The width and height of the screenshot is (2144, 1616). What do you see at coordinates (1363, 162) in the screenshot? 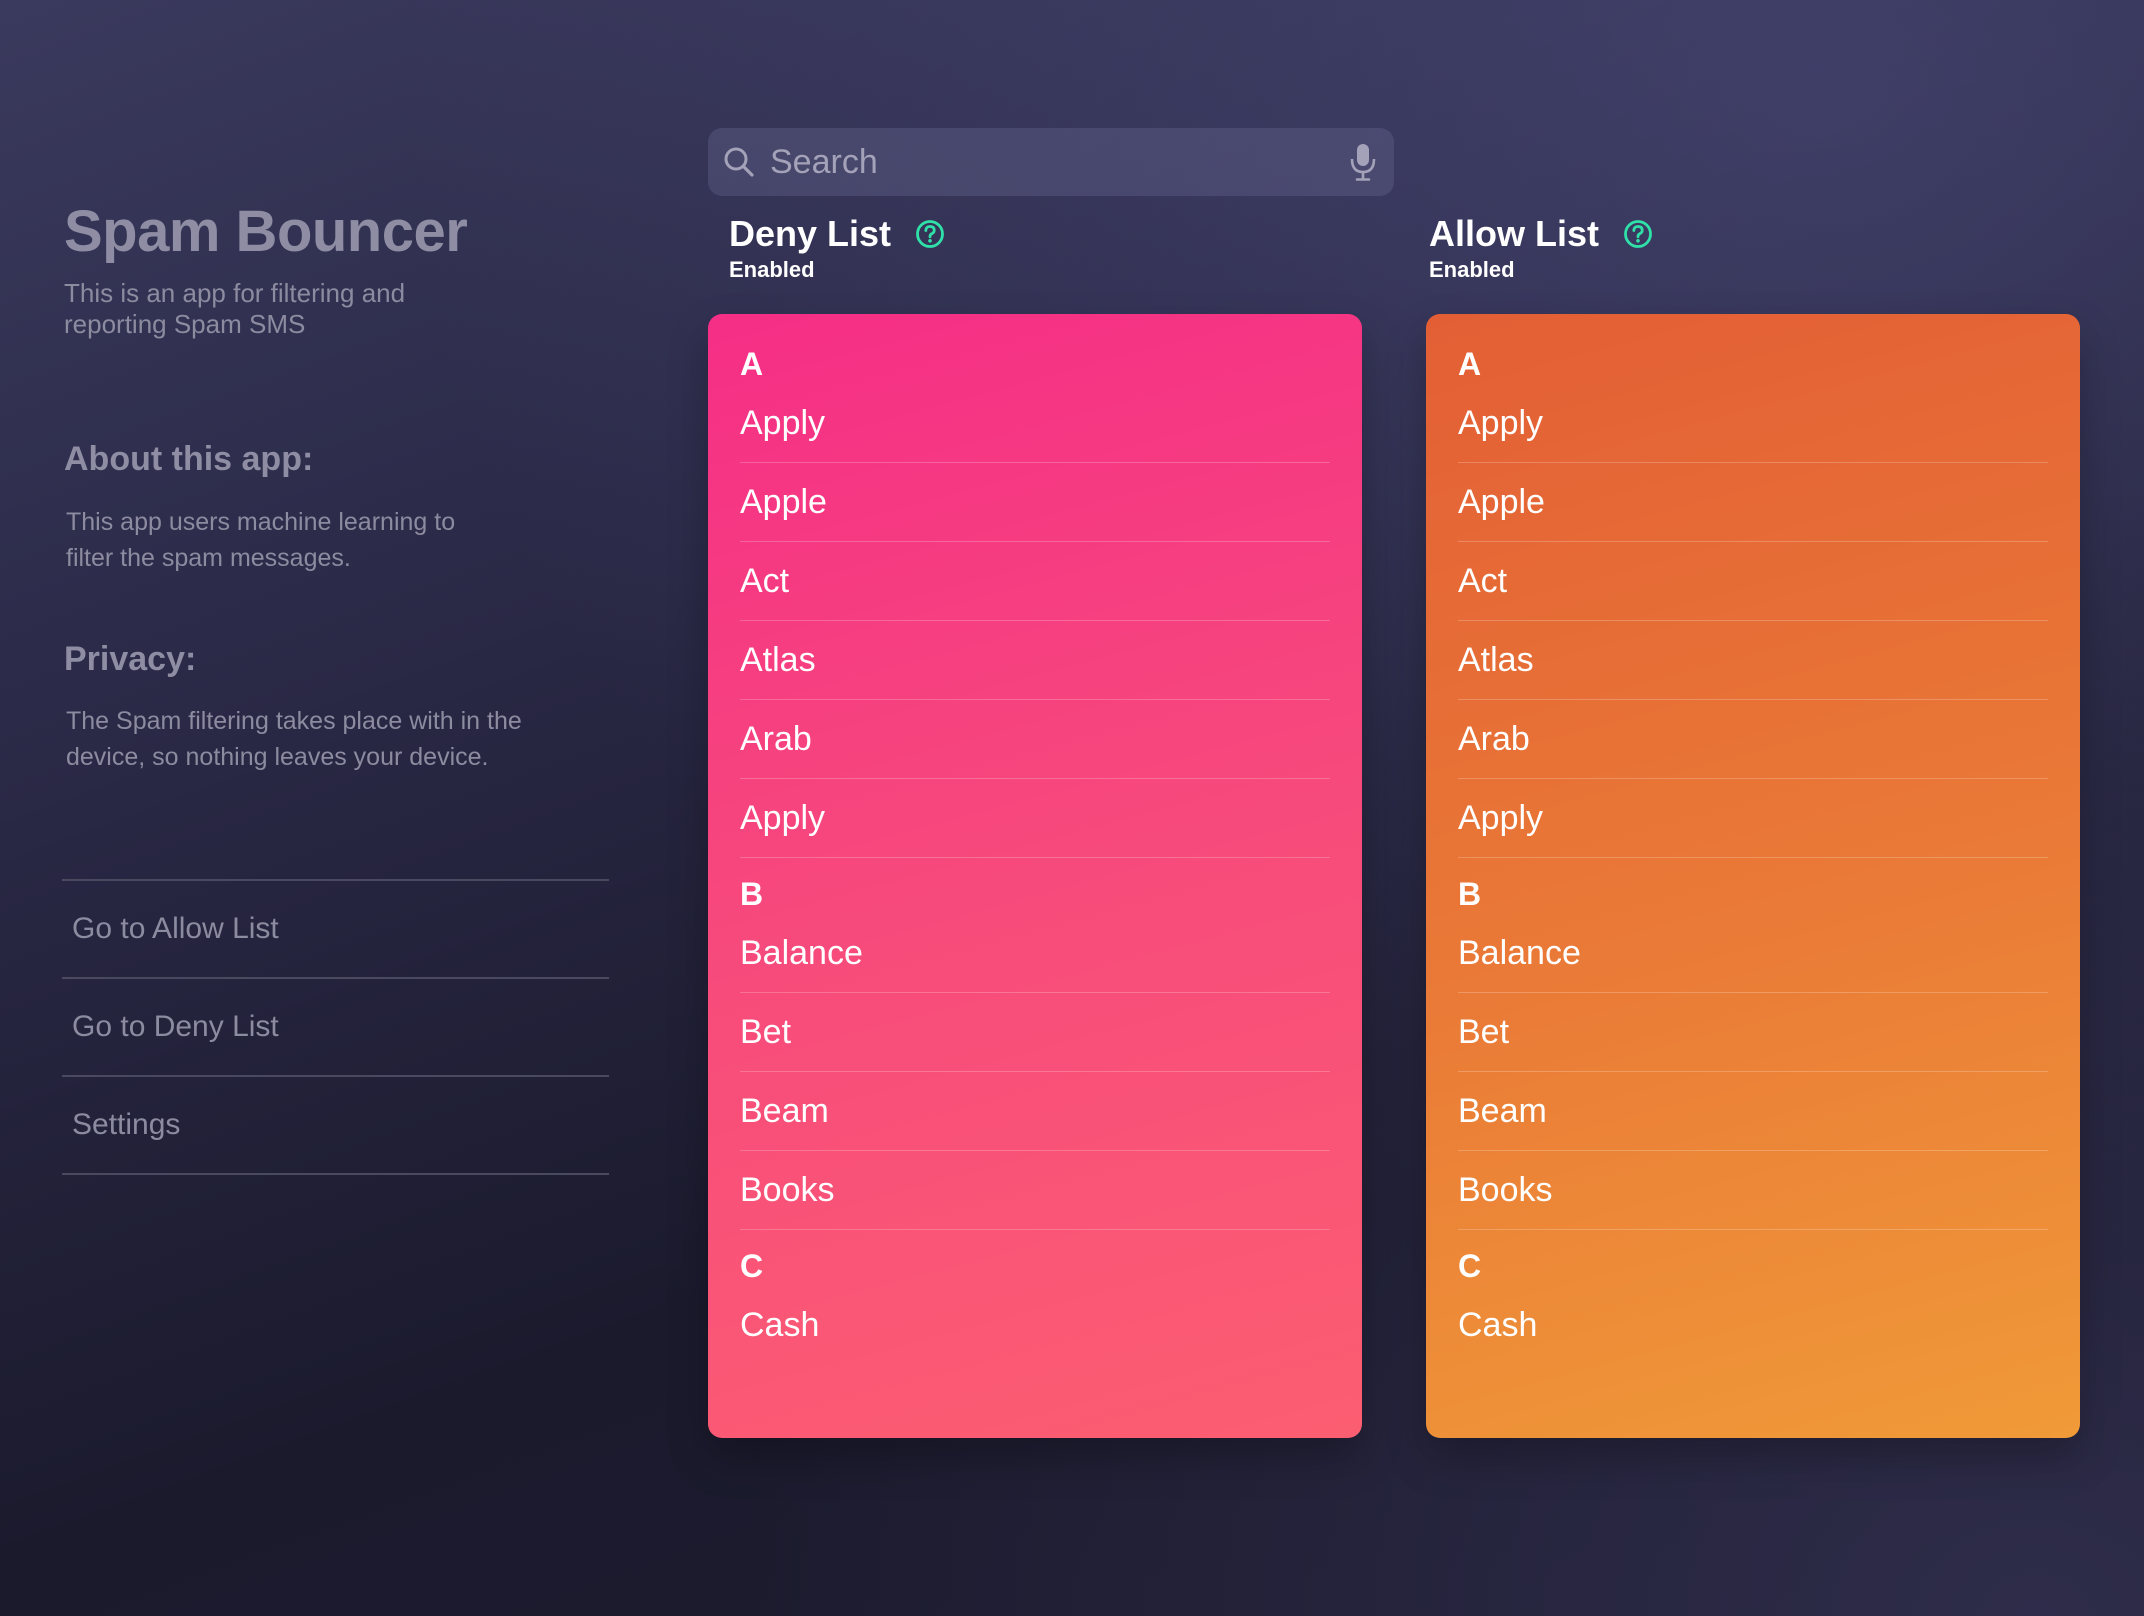
I see `microphone-icon` at bounding box center [1363, 162].